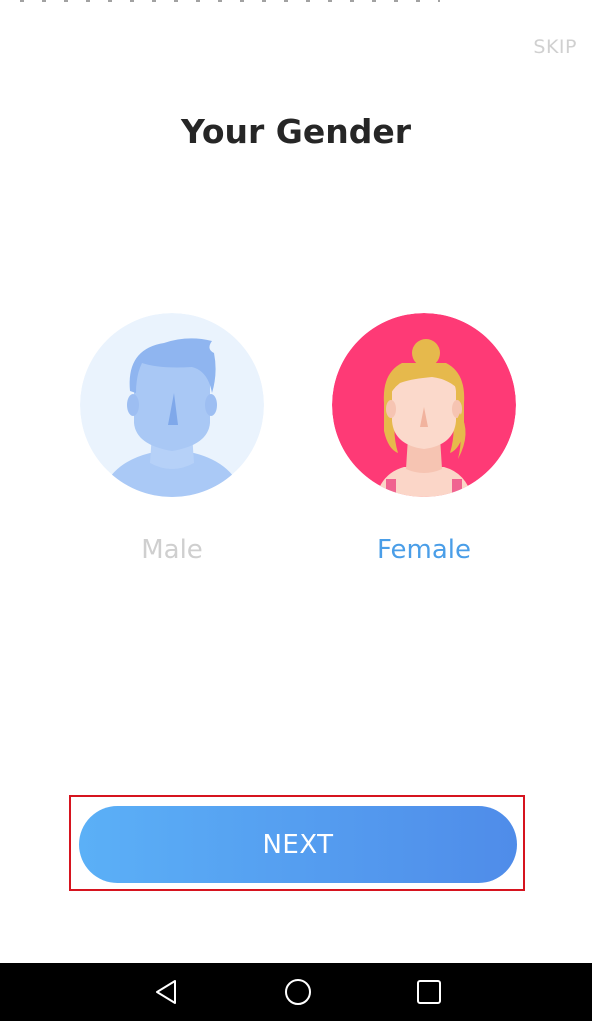 The image size is (592, 1021). I want to click on page-title: Your Gender, so click(296, 131).